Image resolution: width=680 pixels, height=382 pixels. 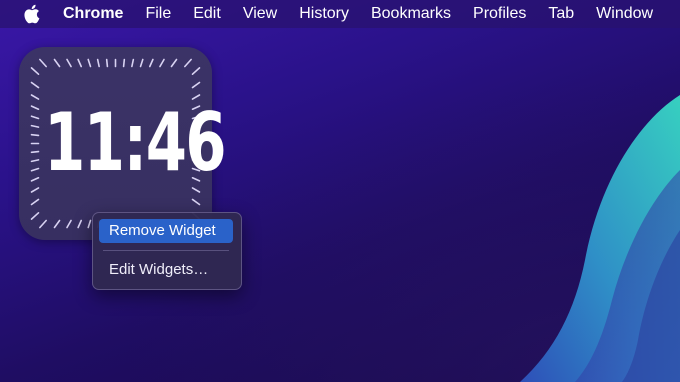 I want to click on clock-time: 11:46, so click(x=135, y=142).